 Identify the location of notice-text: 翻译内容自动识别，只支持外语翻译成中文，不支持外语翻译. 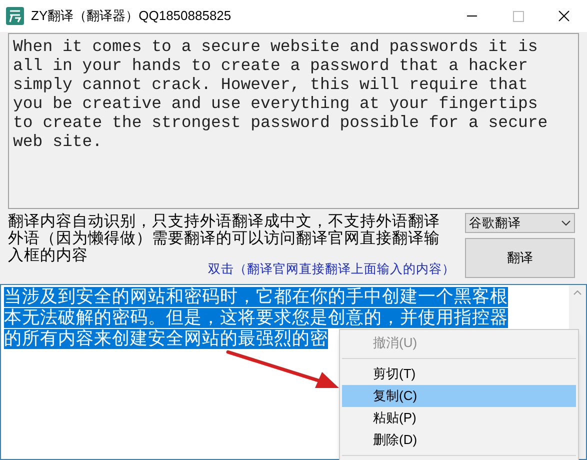
(224, 221).